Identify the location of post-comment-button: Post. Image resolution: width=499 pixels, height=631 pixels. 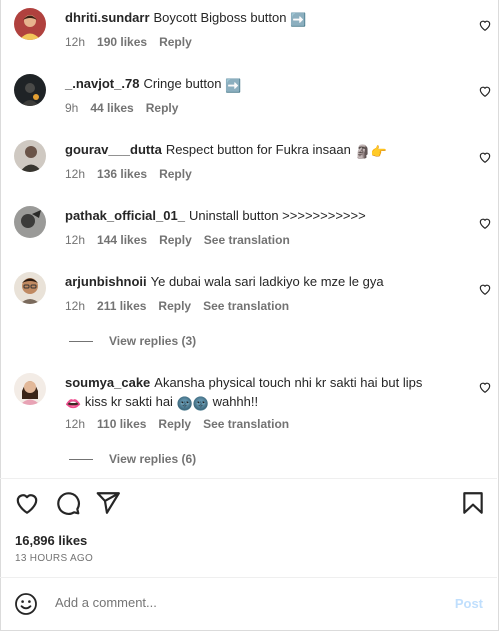
(469, 603).